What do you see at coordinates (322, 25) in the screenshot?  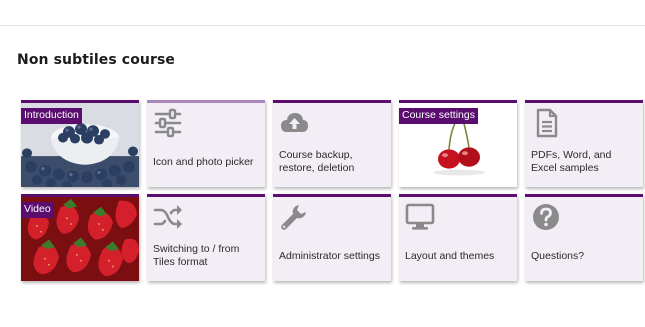 I see `header-divider` at bounding box center [322, 25].